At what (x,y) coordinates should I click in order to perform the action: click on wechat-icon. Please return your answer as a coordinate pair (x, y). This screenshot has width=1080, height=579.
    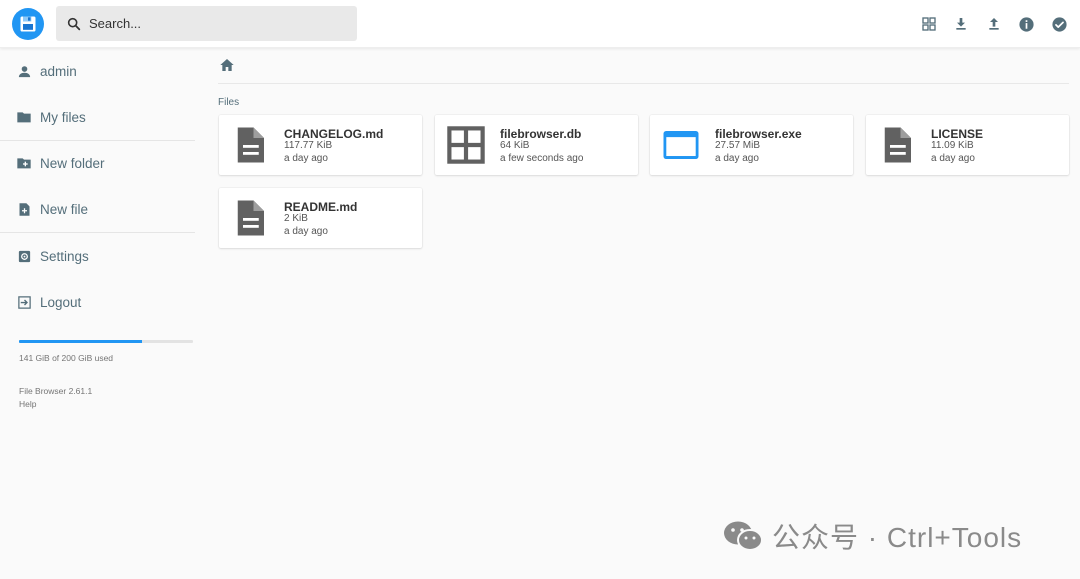
    Looking at the image, I should click on (743, 536).